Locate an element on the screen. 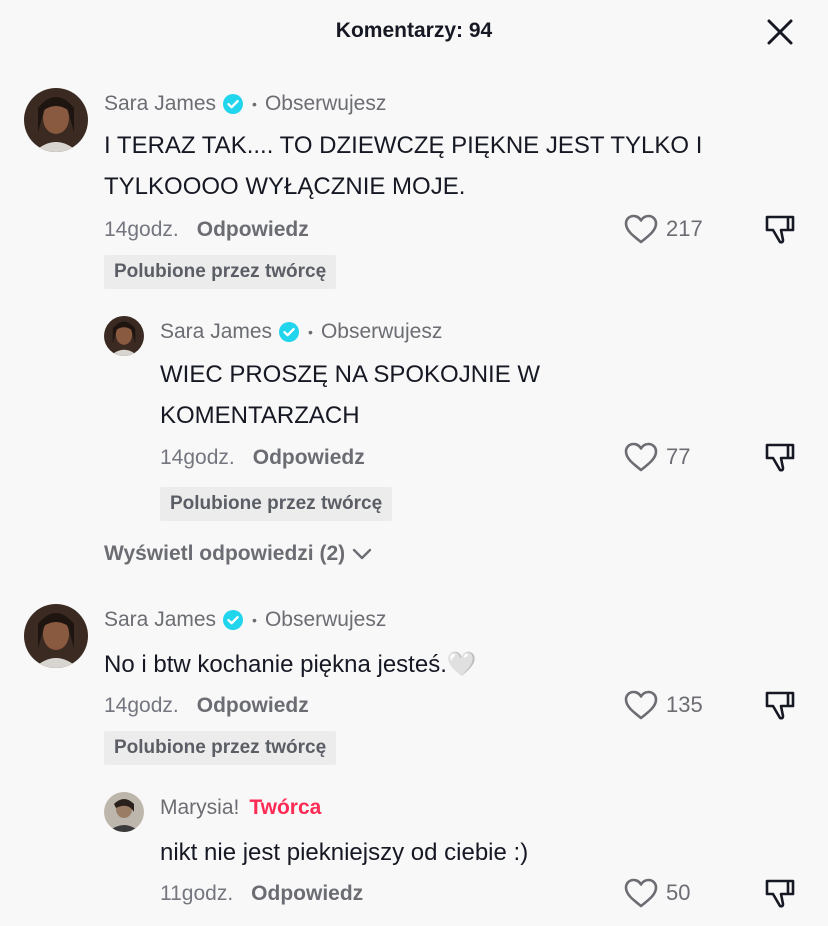  comment-meta: 11godz. Odpowiedz is located at coordinates (261, 894).